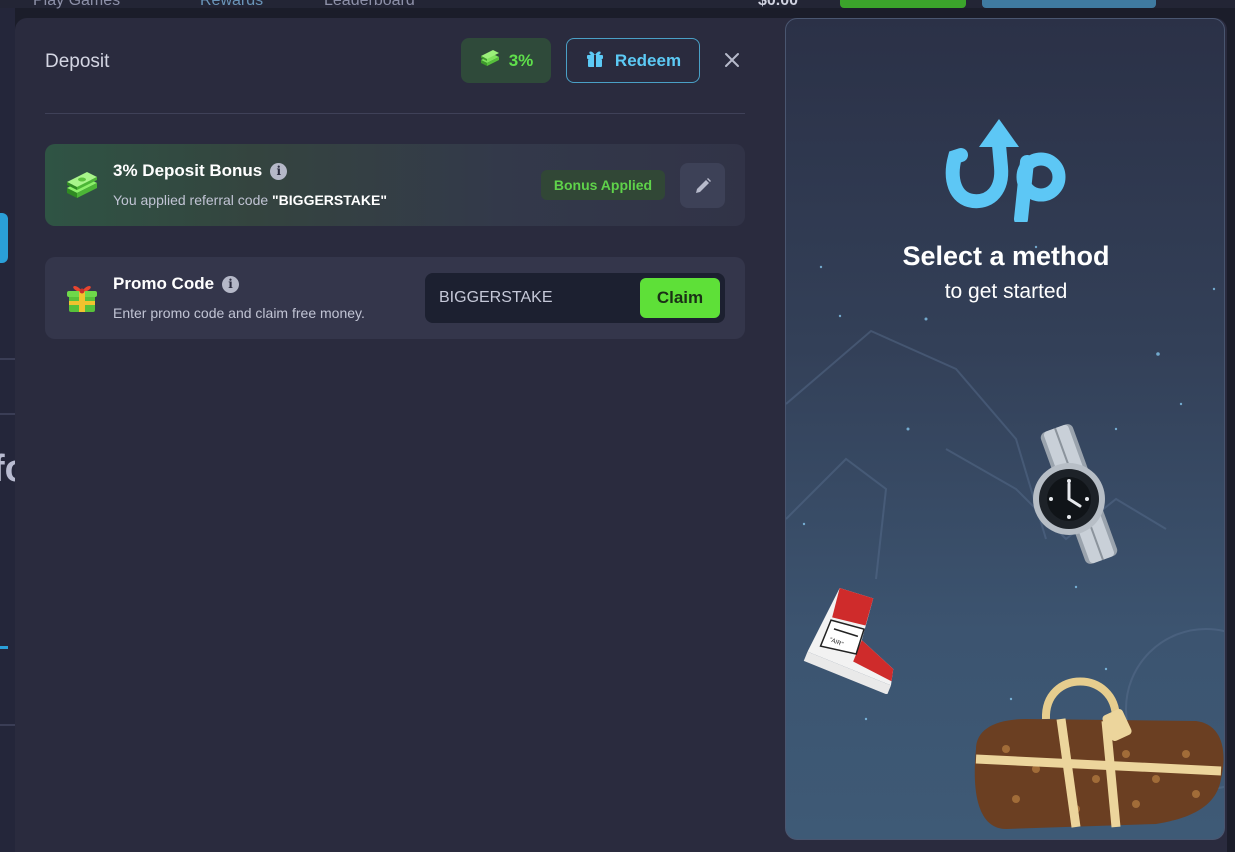 This screenshot has height=852, width=1235. What do you see at coordinates (1006, 256) in the screenshot?
I see `panel-title: Select a method` at bounding box center [1006, 256].